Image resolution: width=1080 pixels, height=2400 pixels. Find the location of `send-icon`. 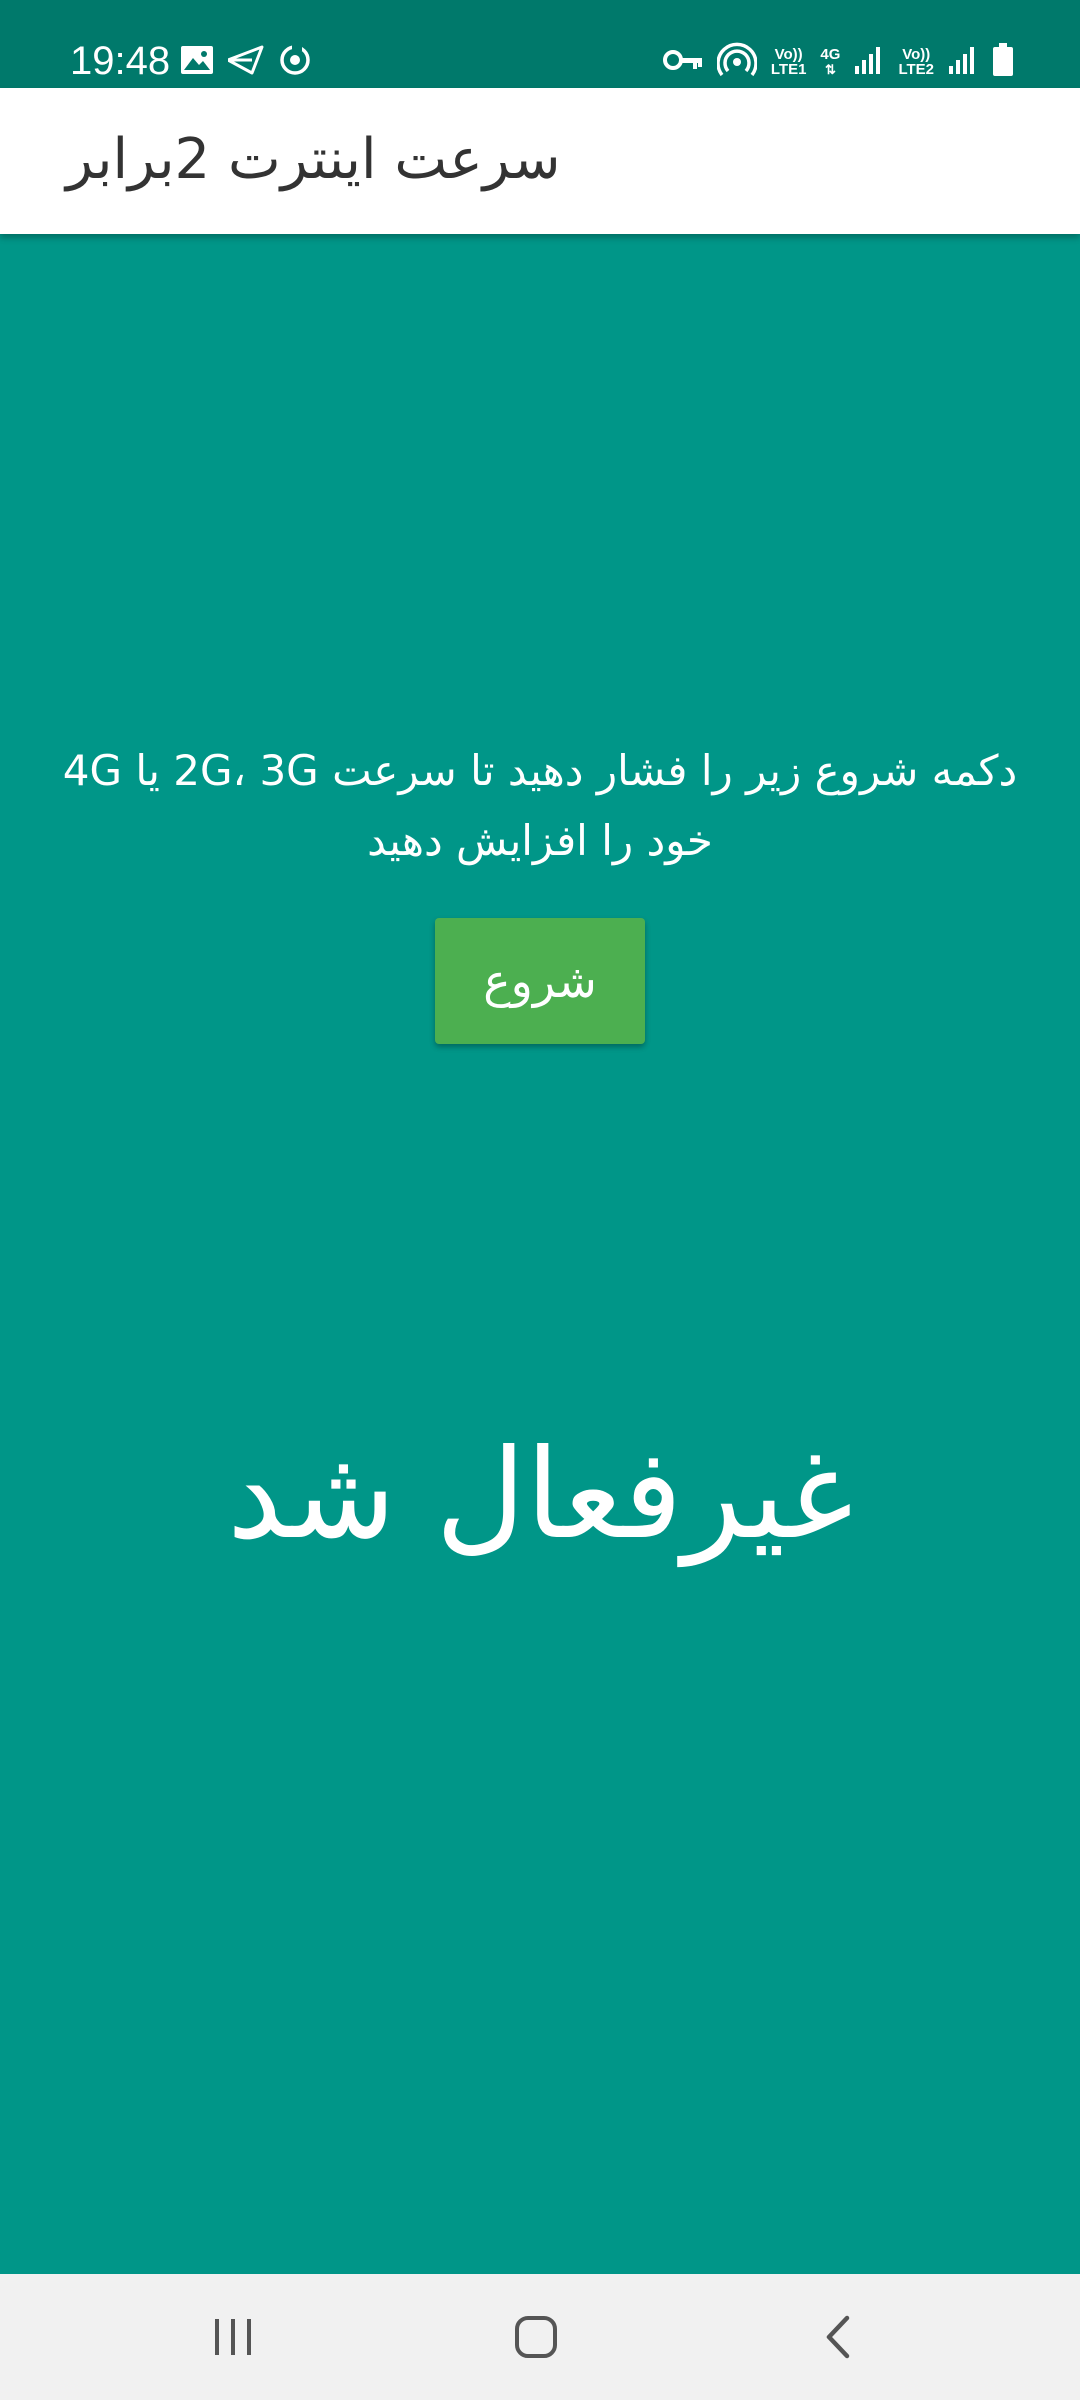

send-icon is located at coordinates (245, 62).